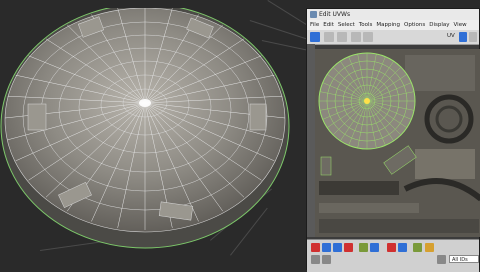 The width and height of the screenshot is (480, 272). What do you see at coordinates (335, 14) in the screenshot?
I see `window-title: Edit UVWs` at bounding box center [335, 14].